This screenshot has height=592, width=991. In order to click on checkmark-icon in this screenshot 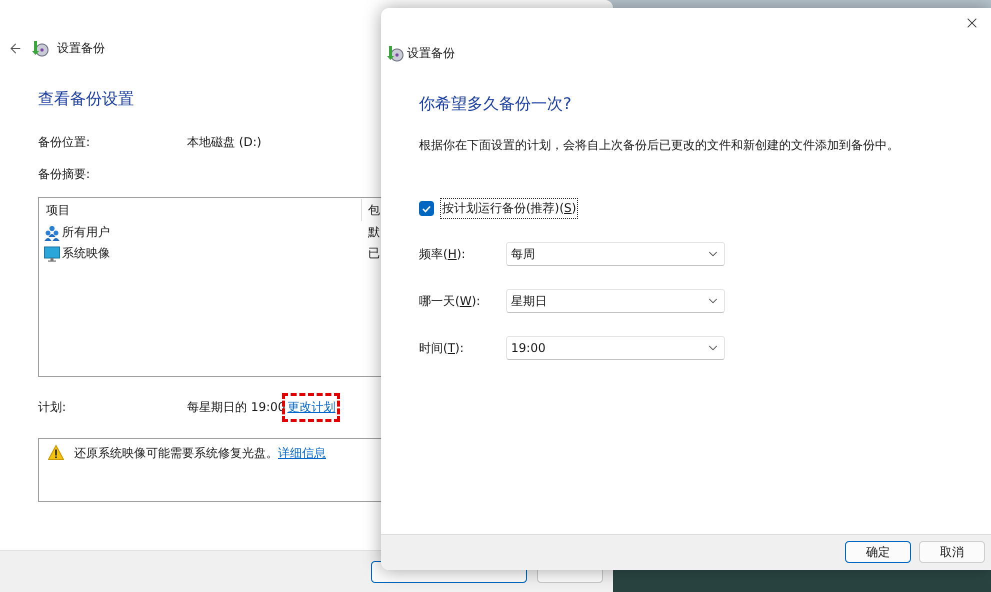, I will do `click(426, 208)`.